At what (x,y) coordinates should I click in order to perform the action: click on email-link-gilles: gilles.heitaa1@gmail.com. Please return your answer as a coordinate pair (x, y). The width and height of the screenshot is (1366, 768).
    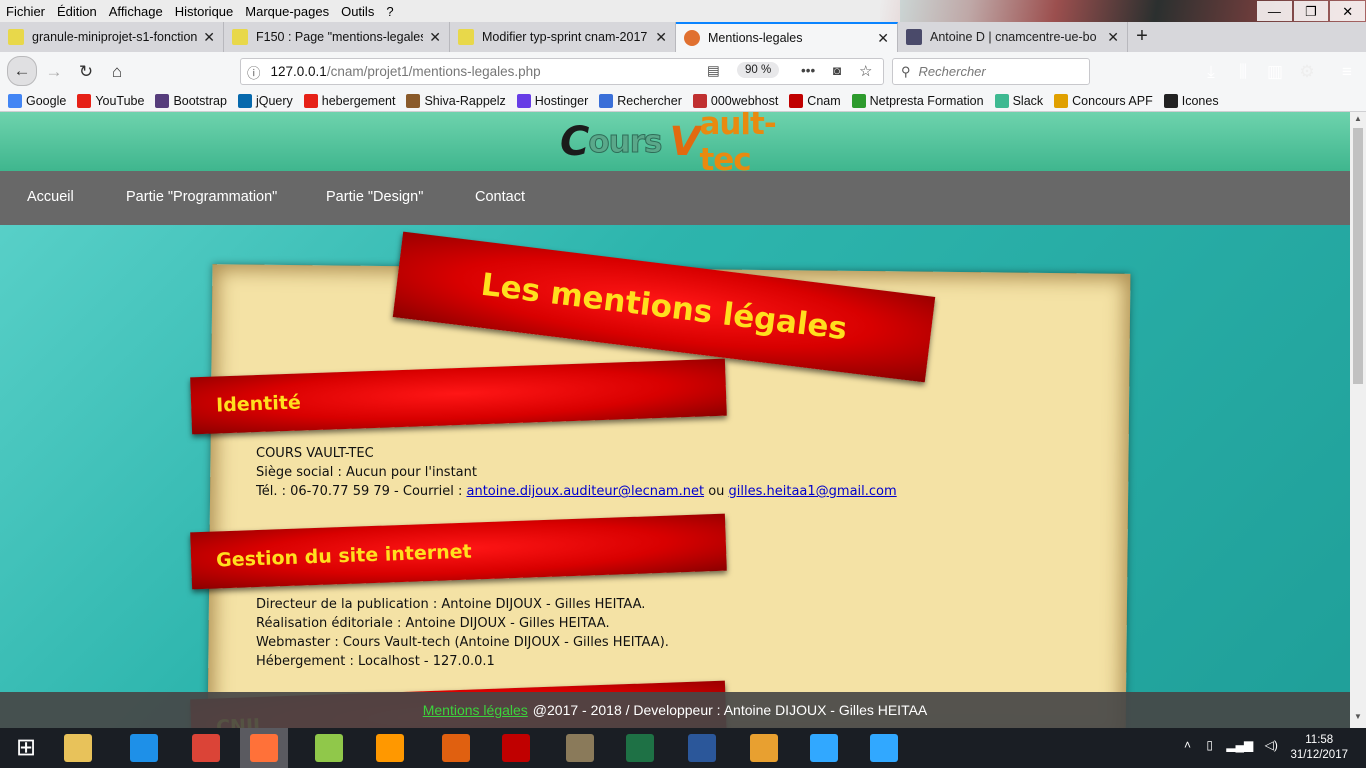
    Looking at the image, I should click on (813, 491).